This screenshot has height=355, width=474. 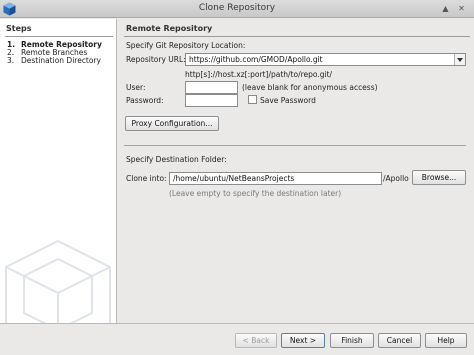 What do you see at coordinates (288, 100) in the screenshot?
I see `save-password-label: Save Password` at bounding box center [288, 100].